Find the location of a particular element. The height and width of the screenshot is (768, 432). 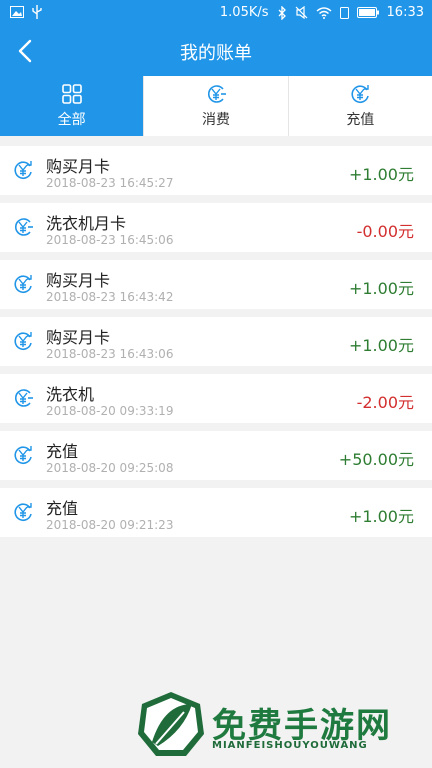

clock: 16:33 is located at coordinates (405, 12).